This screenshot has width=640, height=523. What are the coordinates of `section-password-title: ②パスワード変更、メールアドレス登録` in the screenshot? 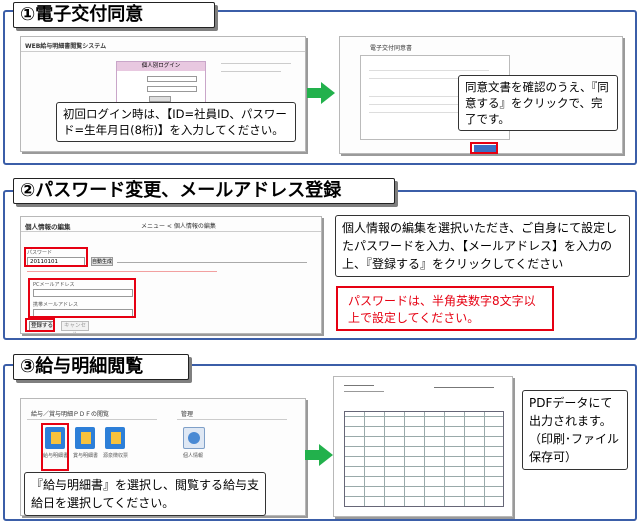 It's located at (204, 191).